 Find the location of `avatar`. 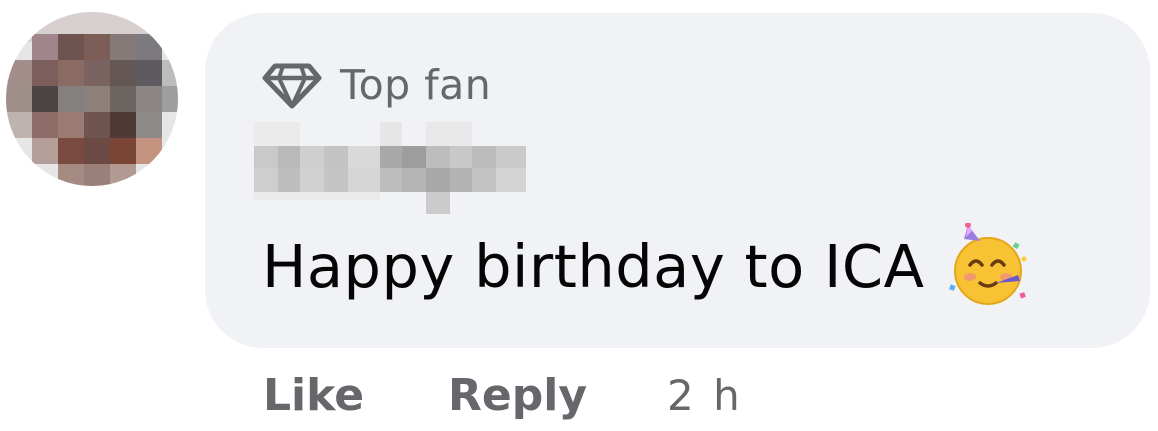

avatar is located at coordinates (92, 99).